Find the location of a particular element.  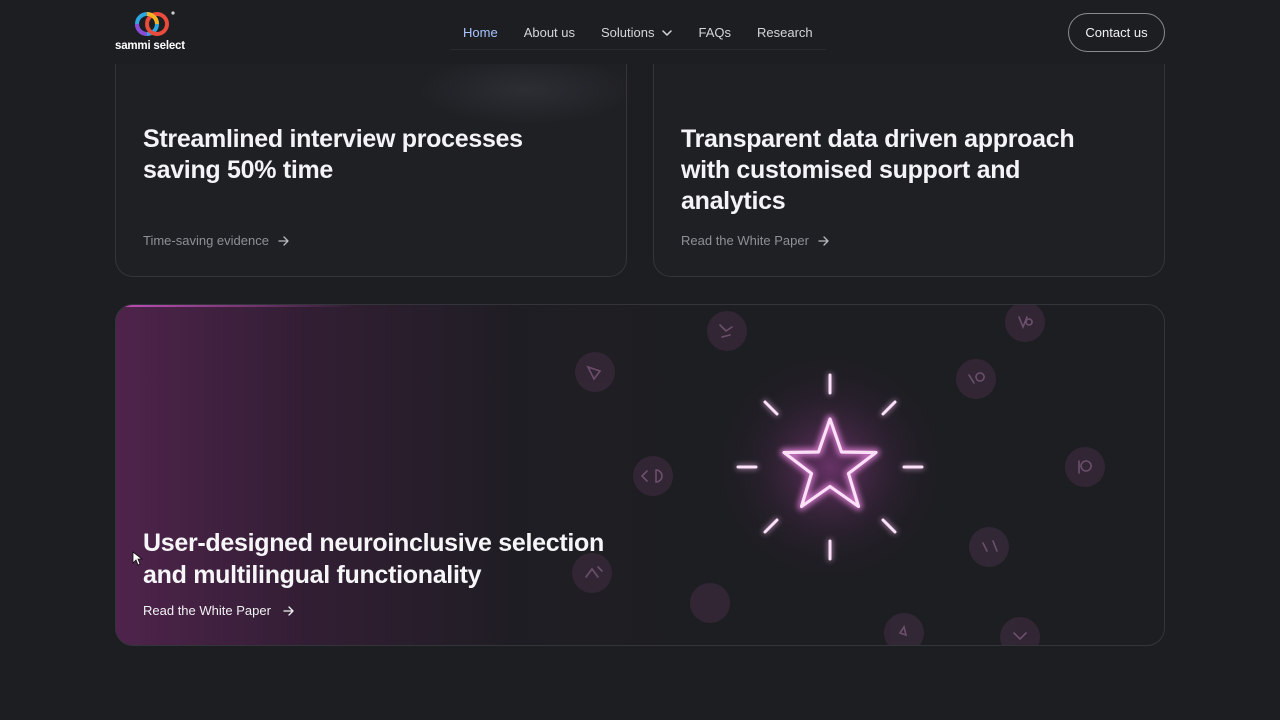

nav-research-label: Research is located at coordinates (785, 32).